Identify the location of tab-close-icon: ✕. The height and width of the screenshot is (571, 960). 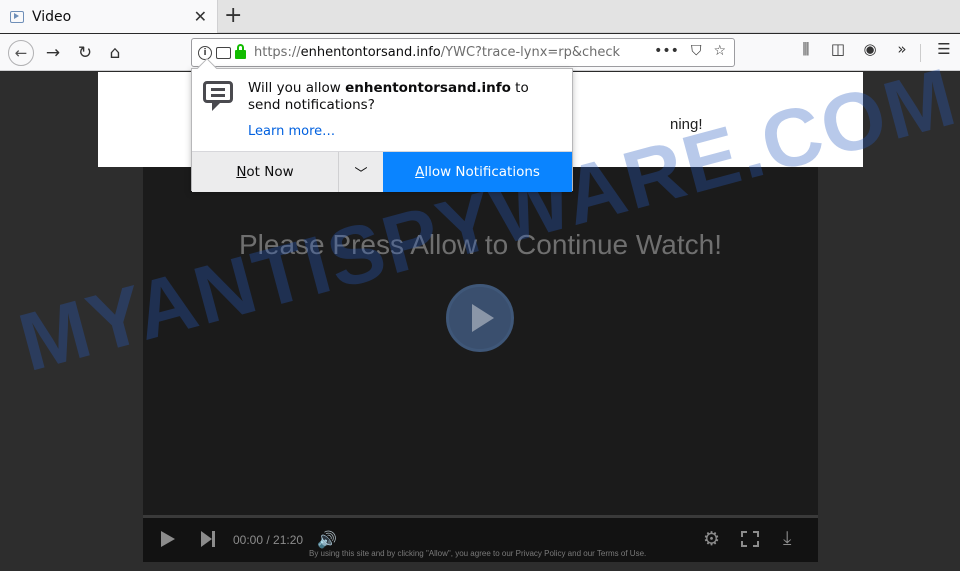
(200, 16).